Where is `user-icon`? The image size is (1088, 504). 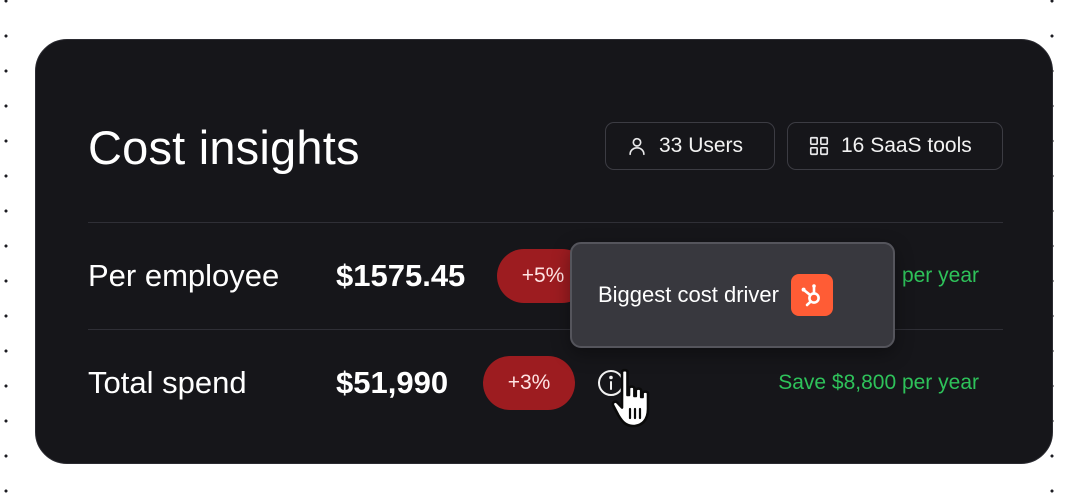
user-icon is located at coordinates (637, 146).